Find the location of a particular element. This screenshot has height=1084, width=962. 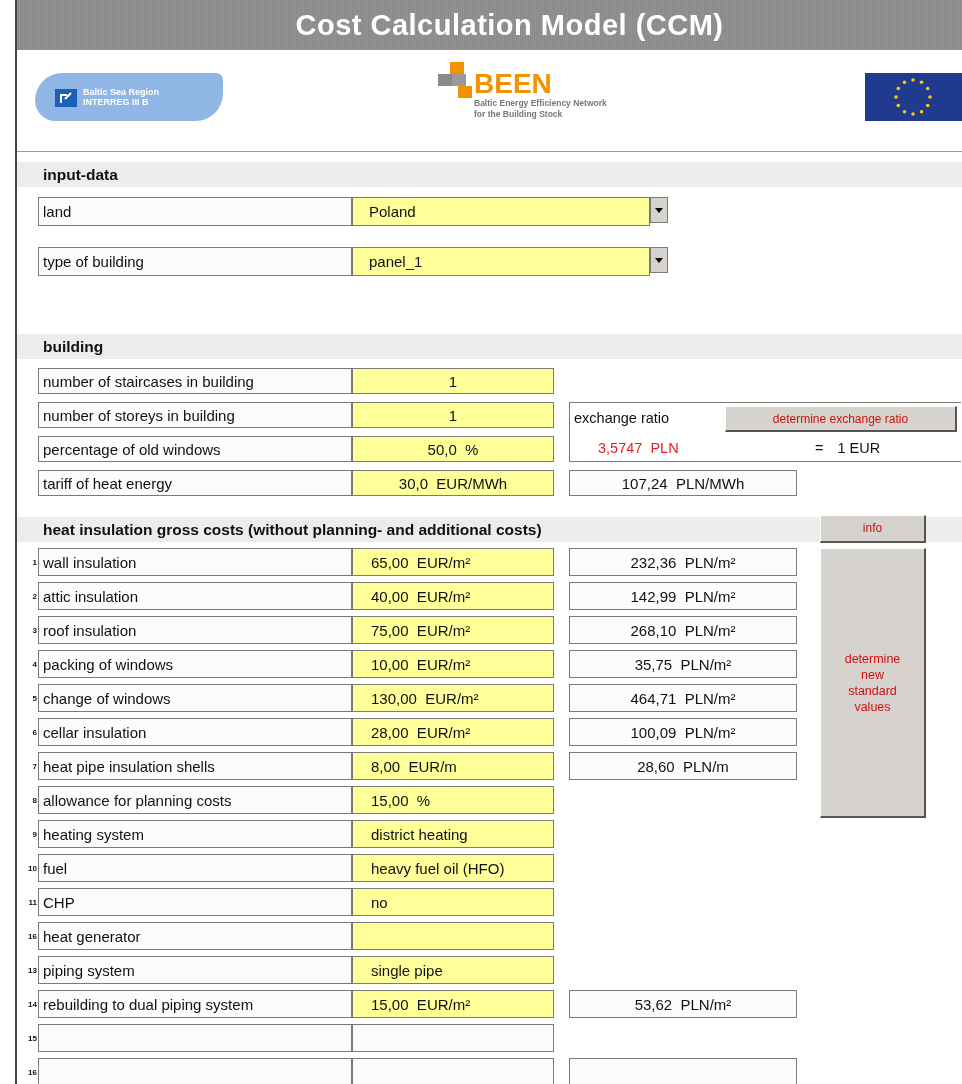

converted-value: 28,60 PLN/m is located at coordinates (683, 766).